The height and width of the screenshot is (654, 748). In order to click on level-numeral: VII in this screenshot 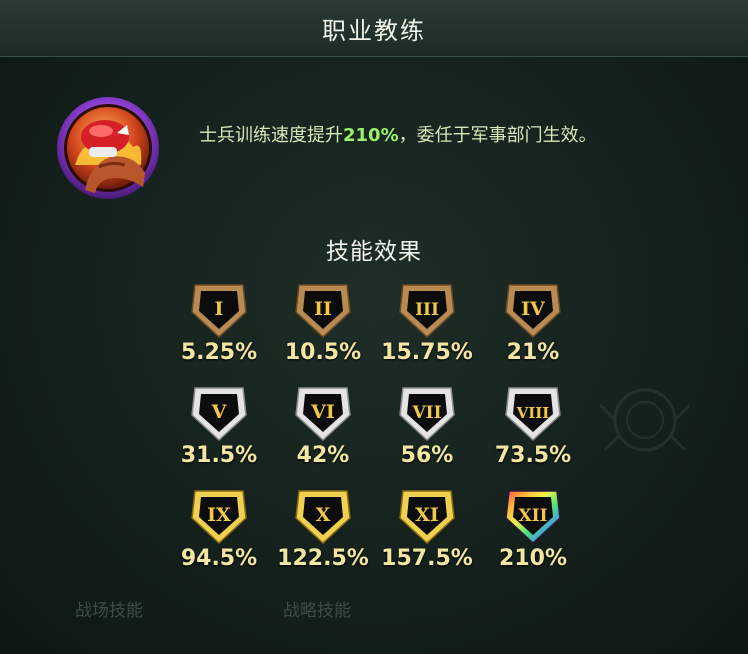, I will do `click(426, 413)`.